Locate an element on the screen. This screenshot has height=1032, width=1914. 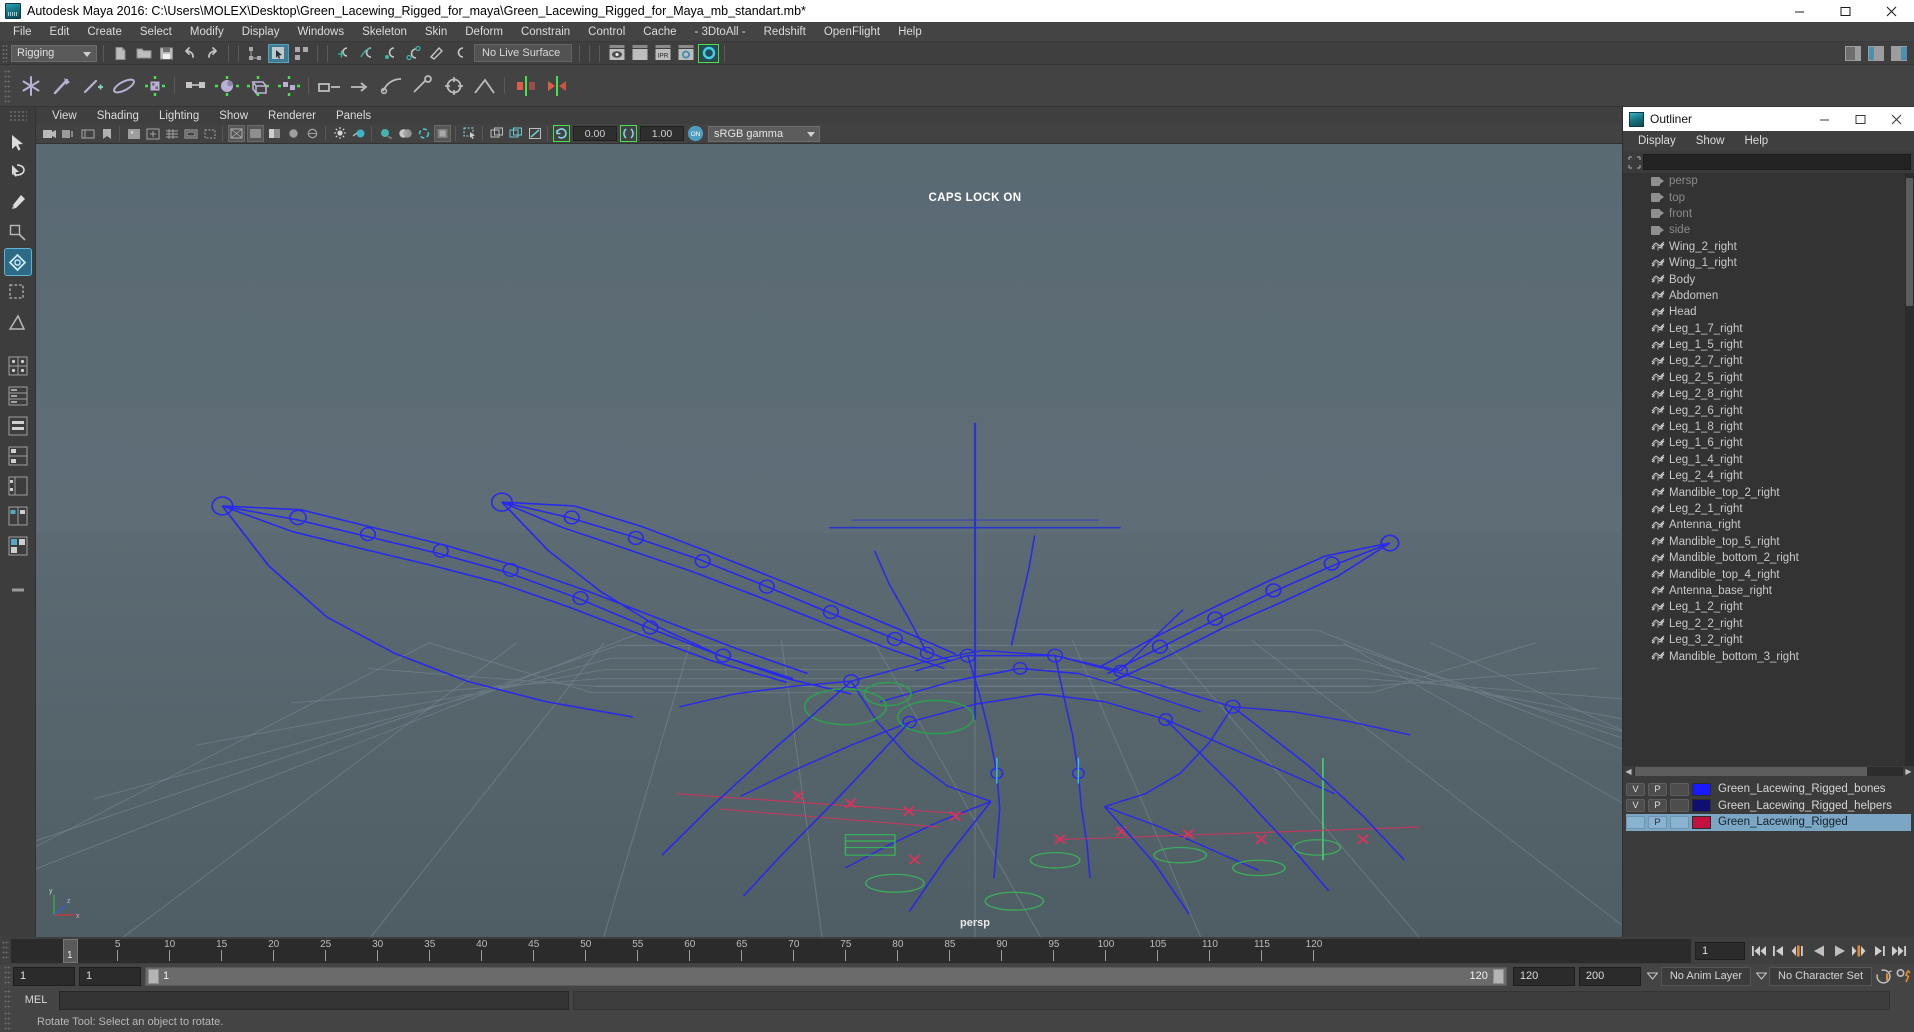
shadows-icon is located at coordinates (385, 133).